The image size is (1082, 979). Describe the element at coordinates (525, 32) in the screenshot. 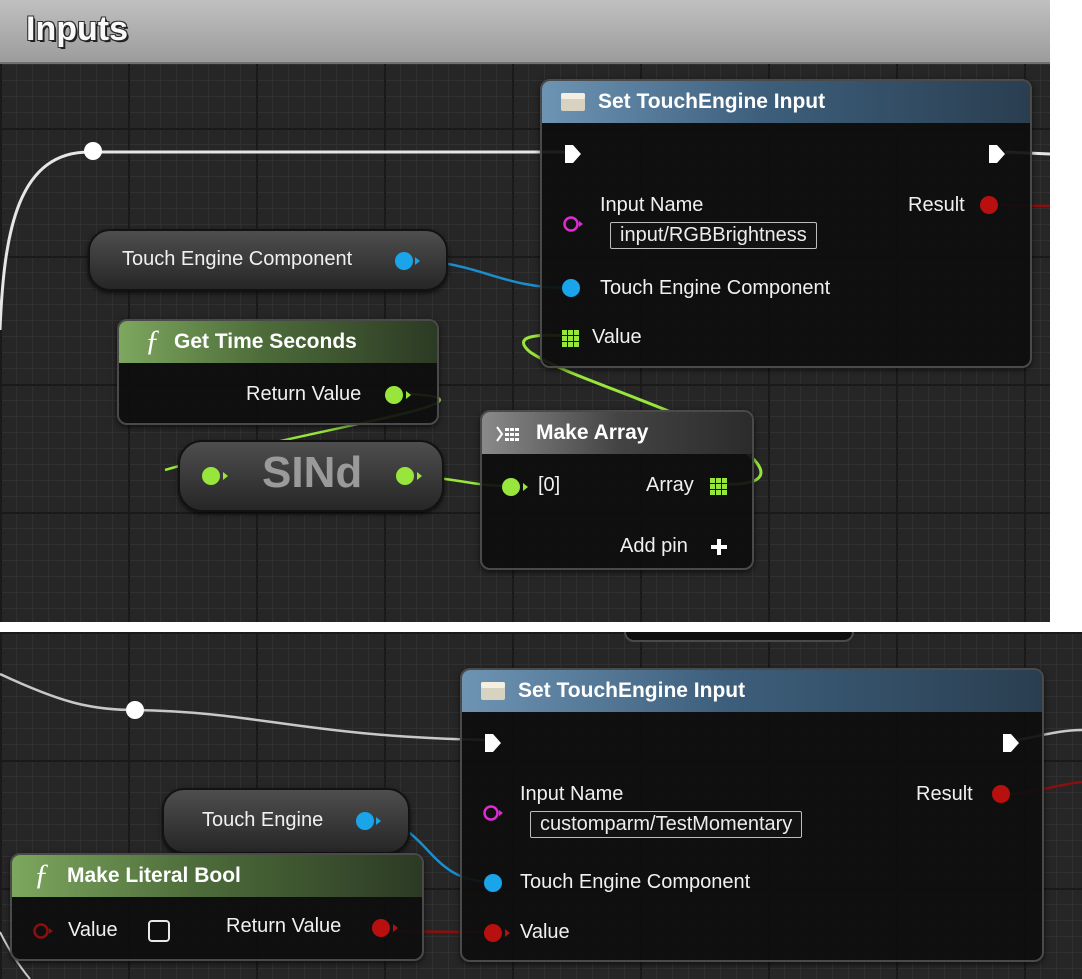

I see `graph-title-bar: Inputs` at that location.